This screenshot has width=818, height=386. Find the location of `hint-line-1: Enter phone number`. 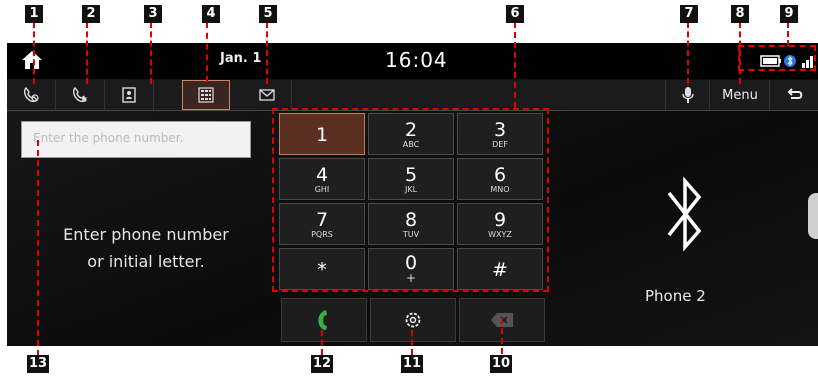

hint-line-1: Enter phone number is located at coordinates (146, 234).